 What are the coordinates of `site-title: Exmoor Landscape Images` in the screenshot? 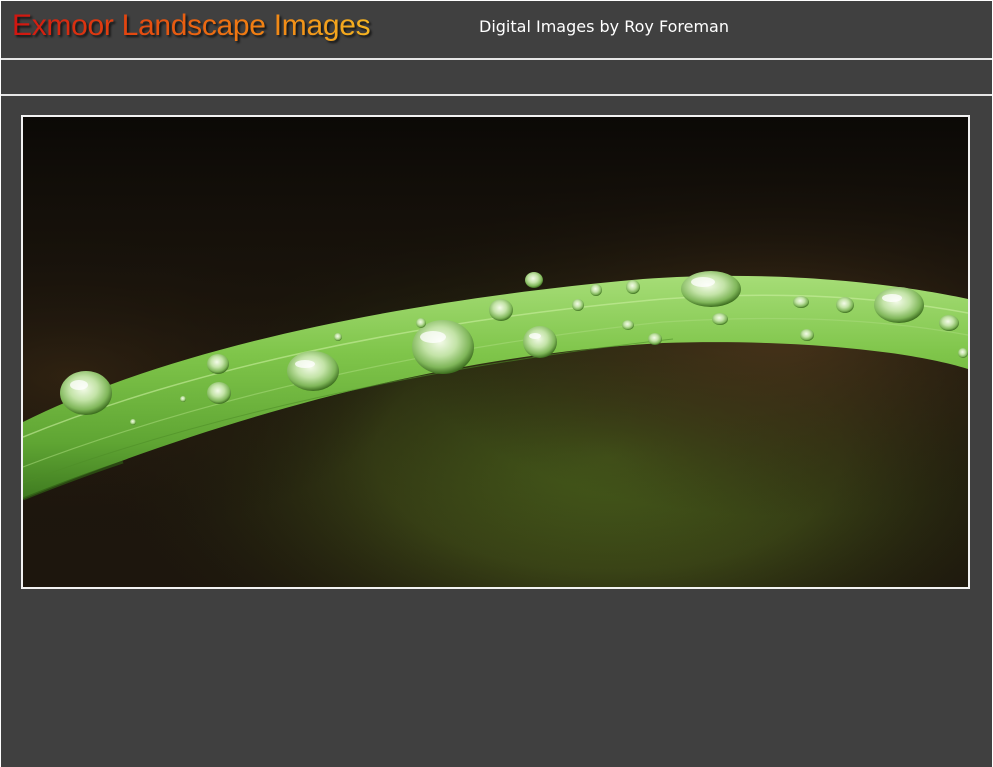 It's located at (191, 26).